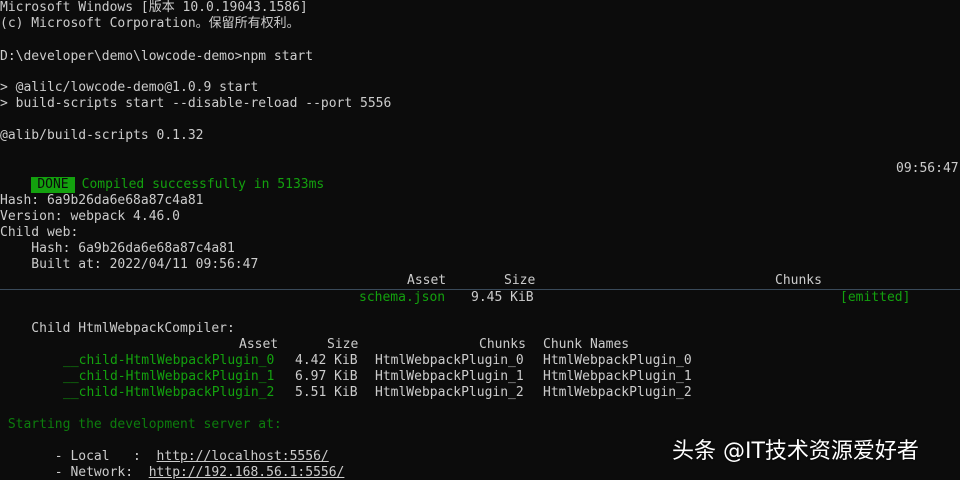  I want to click on compiler-asset-header: Asset, so click(259, 344).